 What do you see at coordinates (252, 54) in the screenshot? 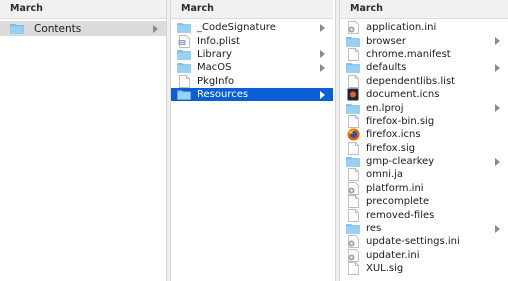
I see `folder-item: Library` at bounding box center [252, 54].